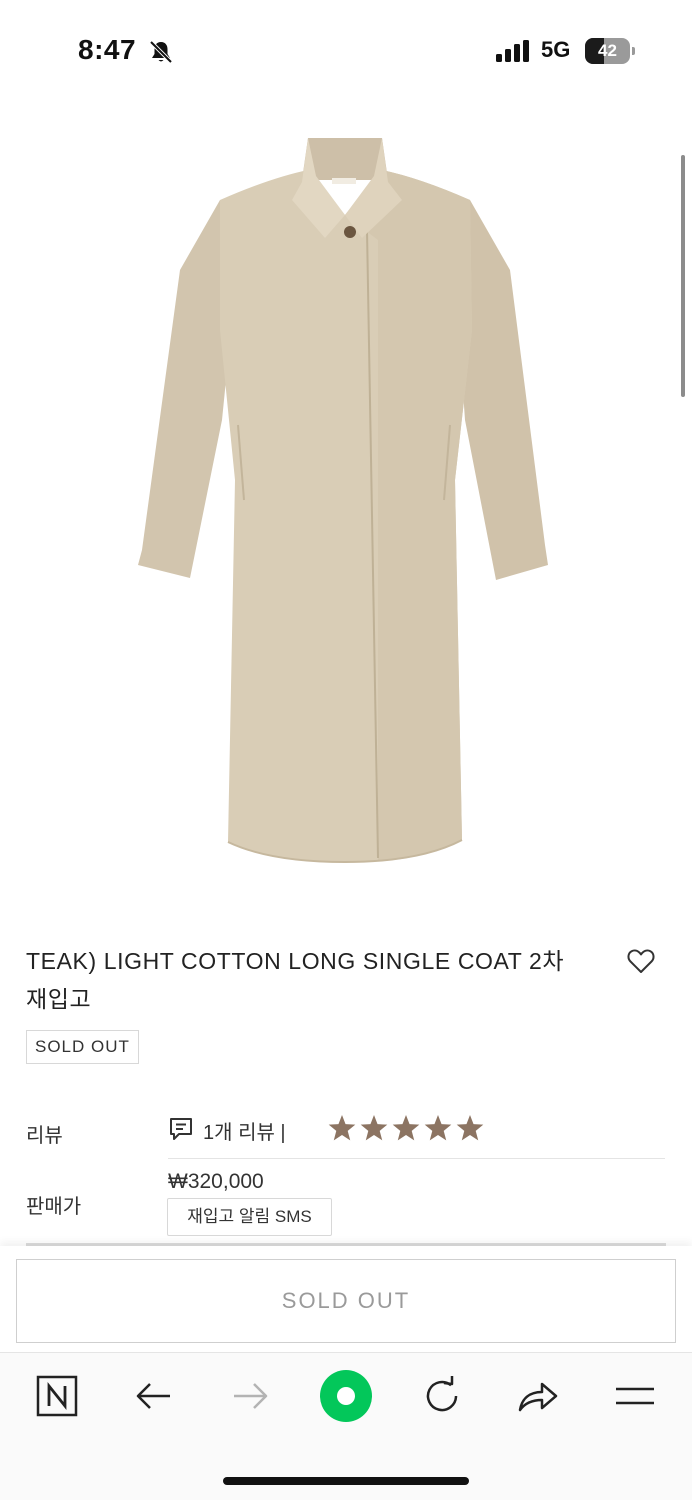  Describe the element at coordinates (44, 1136) in the screenshot. I see `review-label: 리뷰` at that location.